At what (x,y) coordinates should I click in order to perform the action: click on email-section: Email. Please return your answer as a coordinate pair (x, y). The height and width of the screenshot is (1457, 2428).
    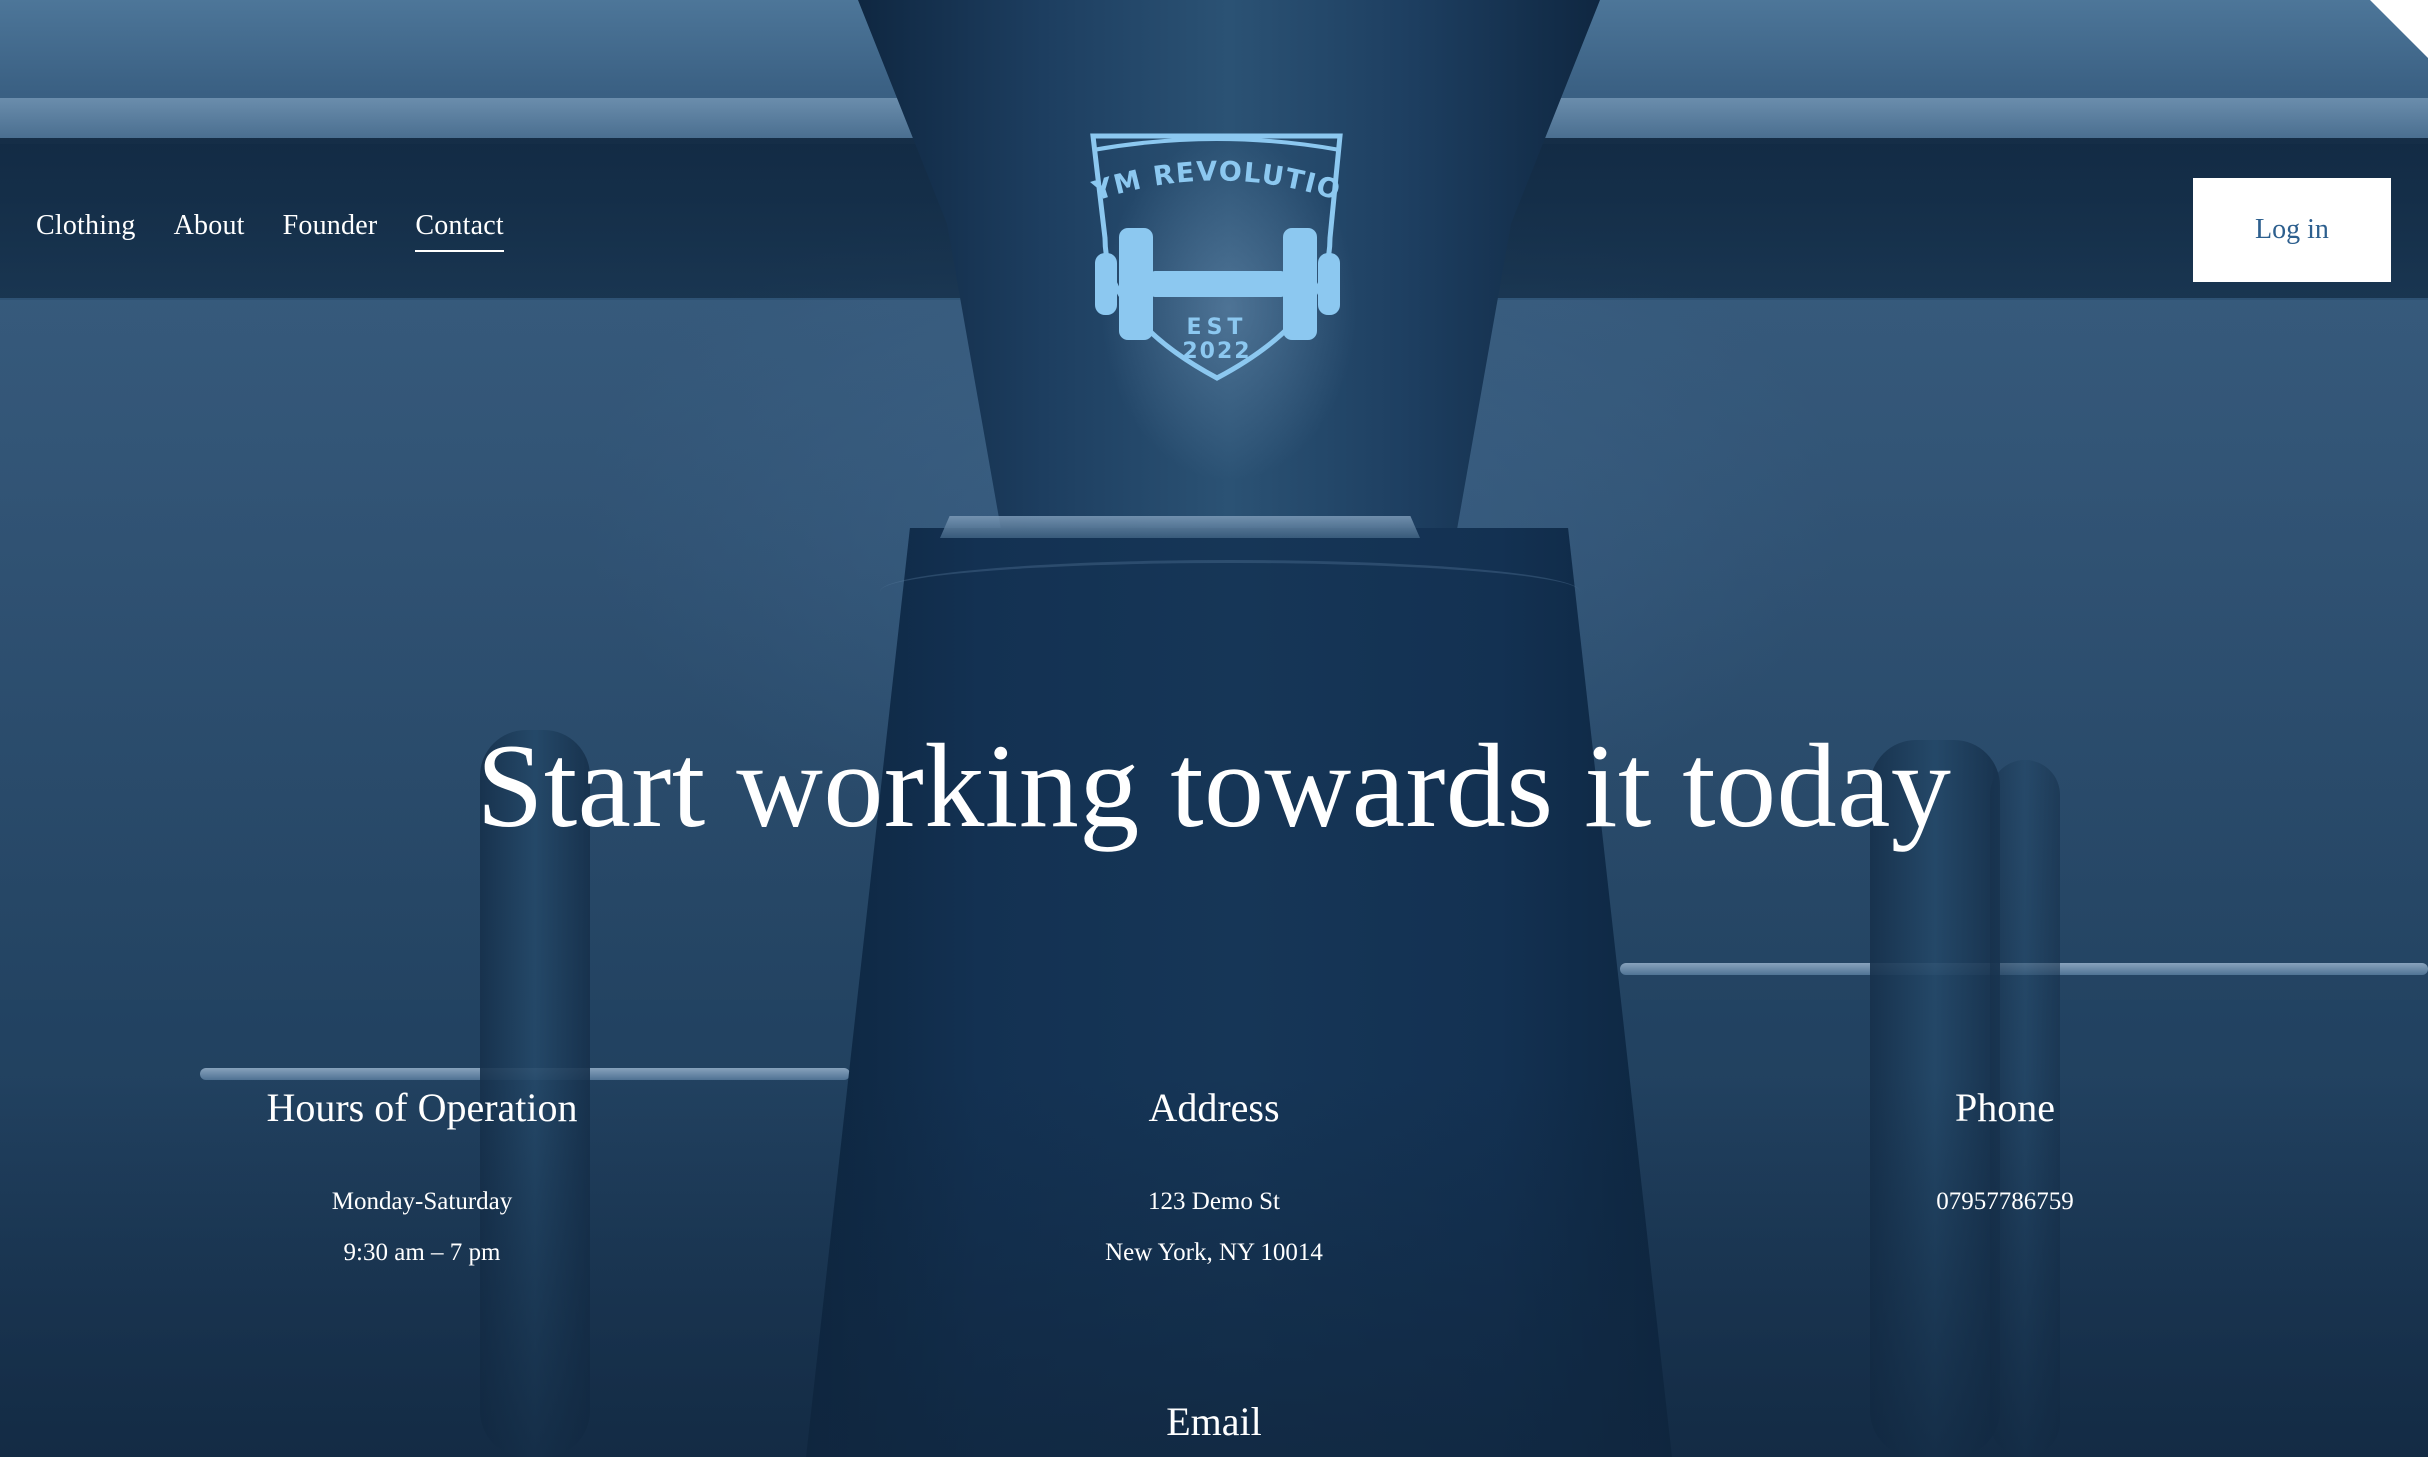
    Looking at the image, I should click on (1214, 1422).